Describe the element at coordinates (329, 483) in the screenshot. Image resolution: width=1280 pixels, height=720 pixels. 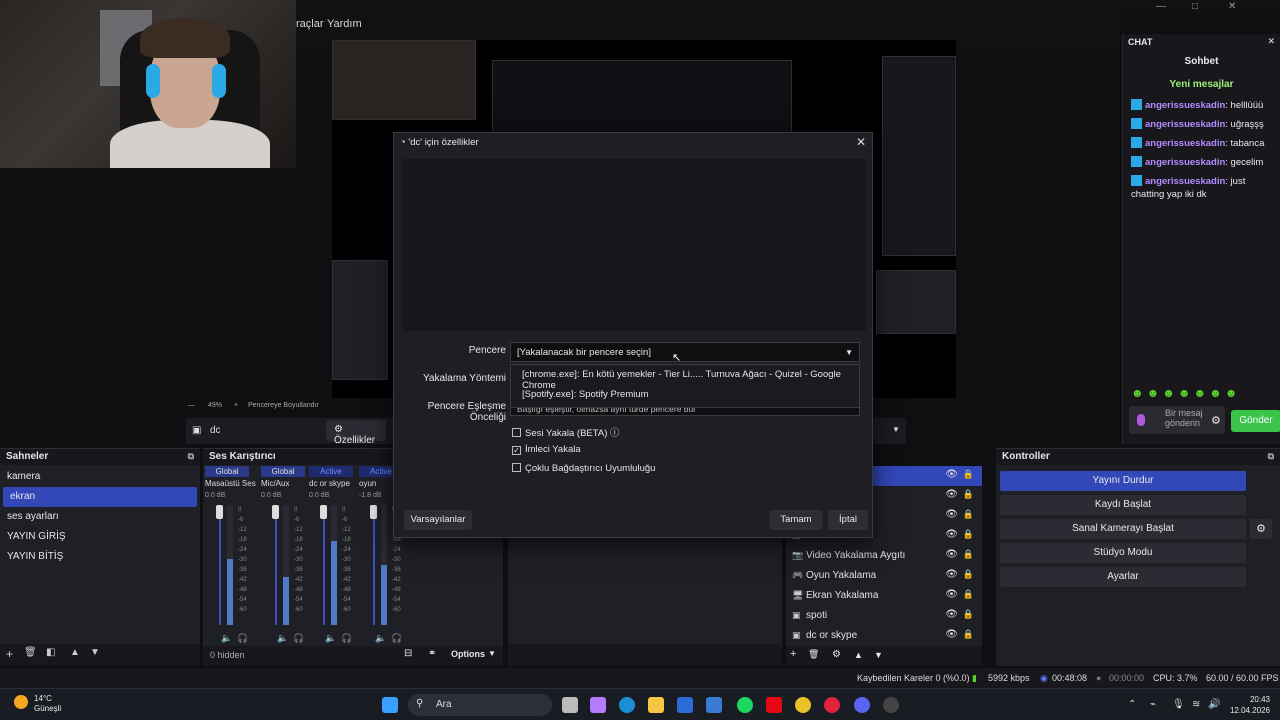
I see `mixer-channel-name: dc or skype` at that location.